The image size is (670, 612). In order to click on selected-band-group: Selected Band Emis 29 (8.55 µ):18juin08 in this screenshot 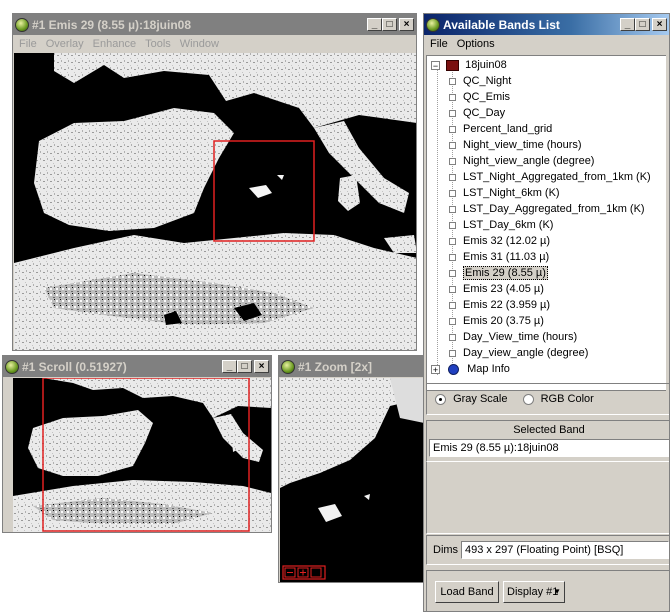, I will do `click(547, 441)`.